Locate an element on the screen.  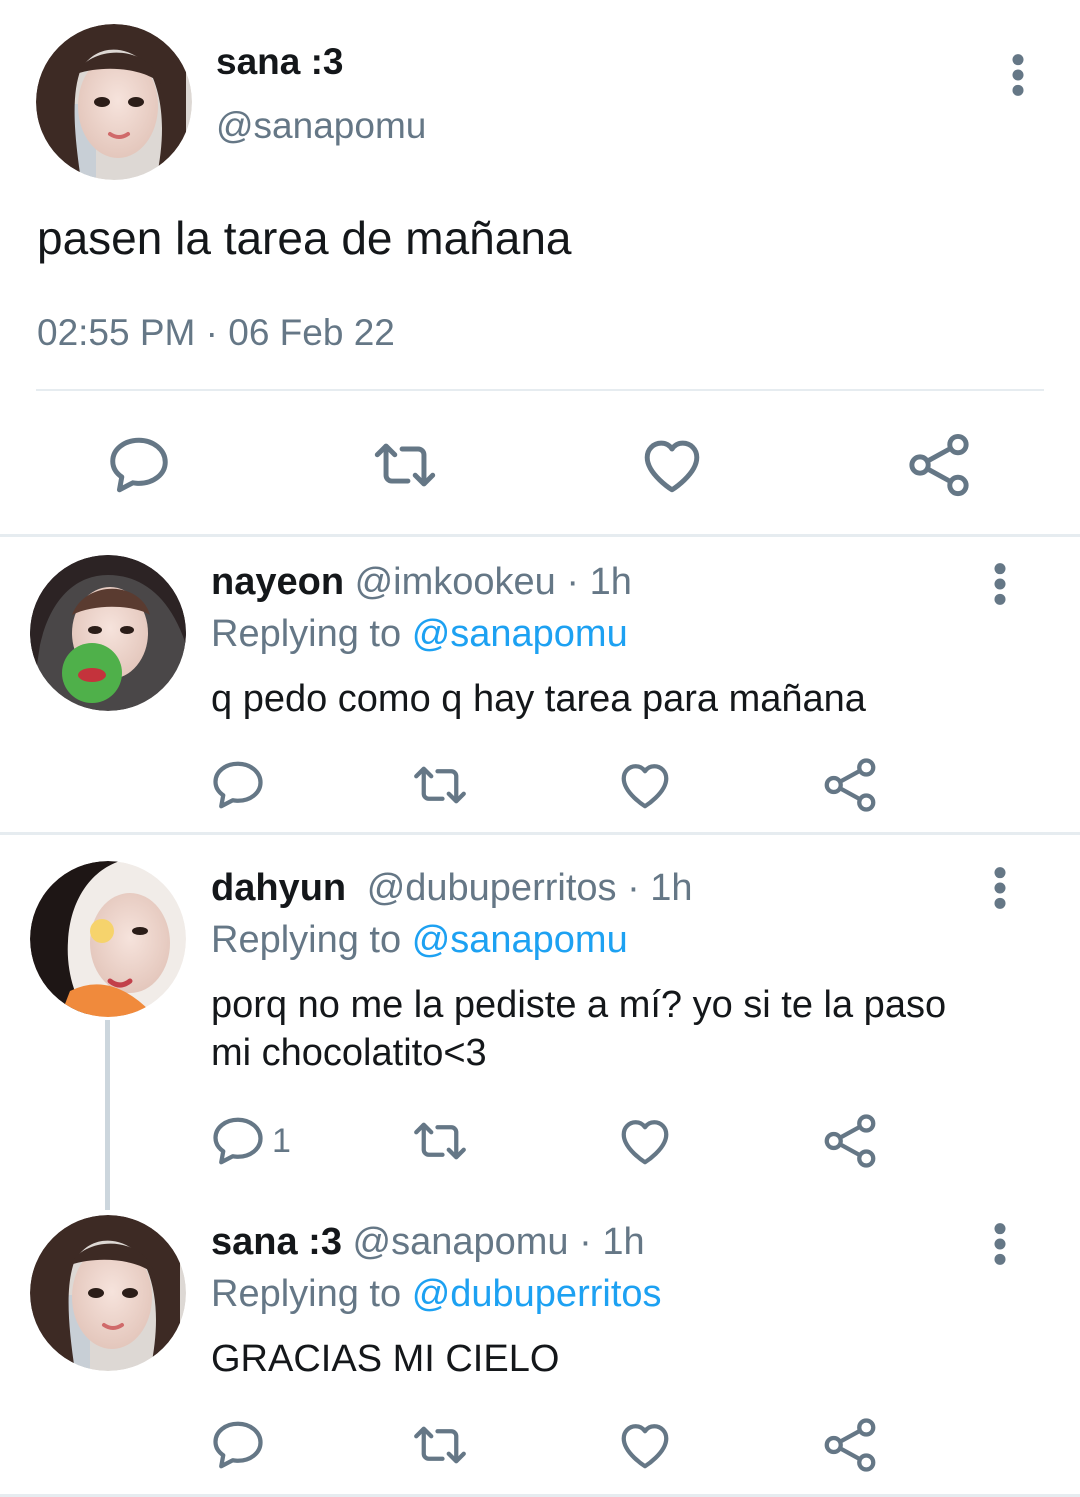
tweet-actions is located at coordinates (540, 465).